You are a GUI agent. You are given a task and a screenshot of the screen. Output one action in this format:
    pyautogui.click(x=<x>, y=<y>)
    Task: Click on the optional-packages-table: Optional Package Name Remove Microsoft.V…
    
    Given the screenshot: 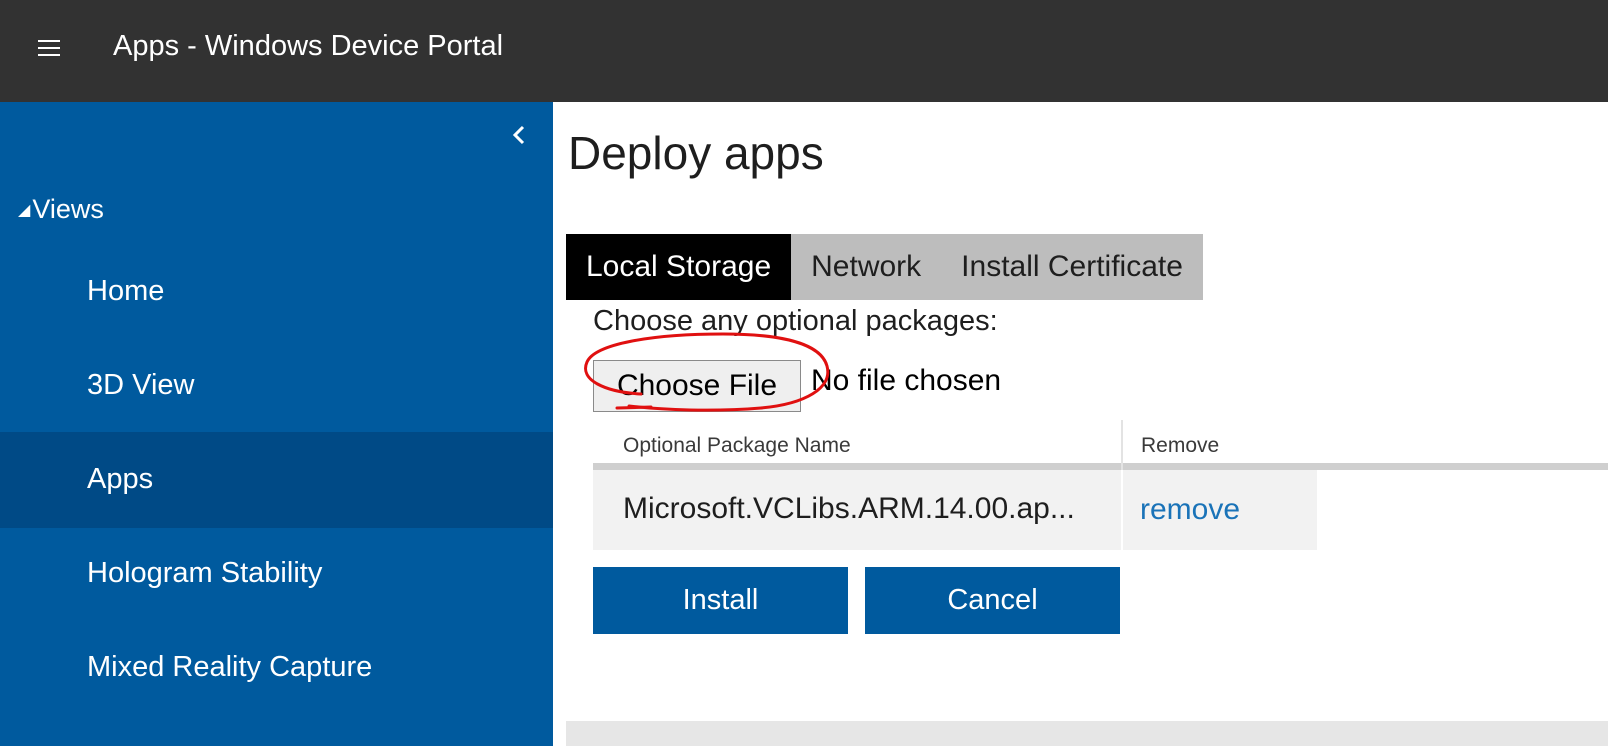 What is the action you would take?
    pyautogui.click(x=1100, y=485)
    